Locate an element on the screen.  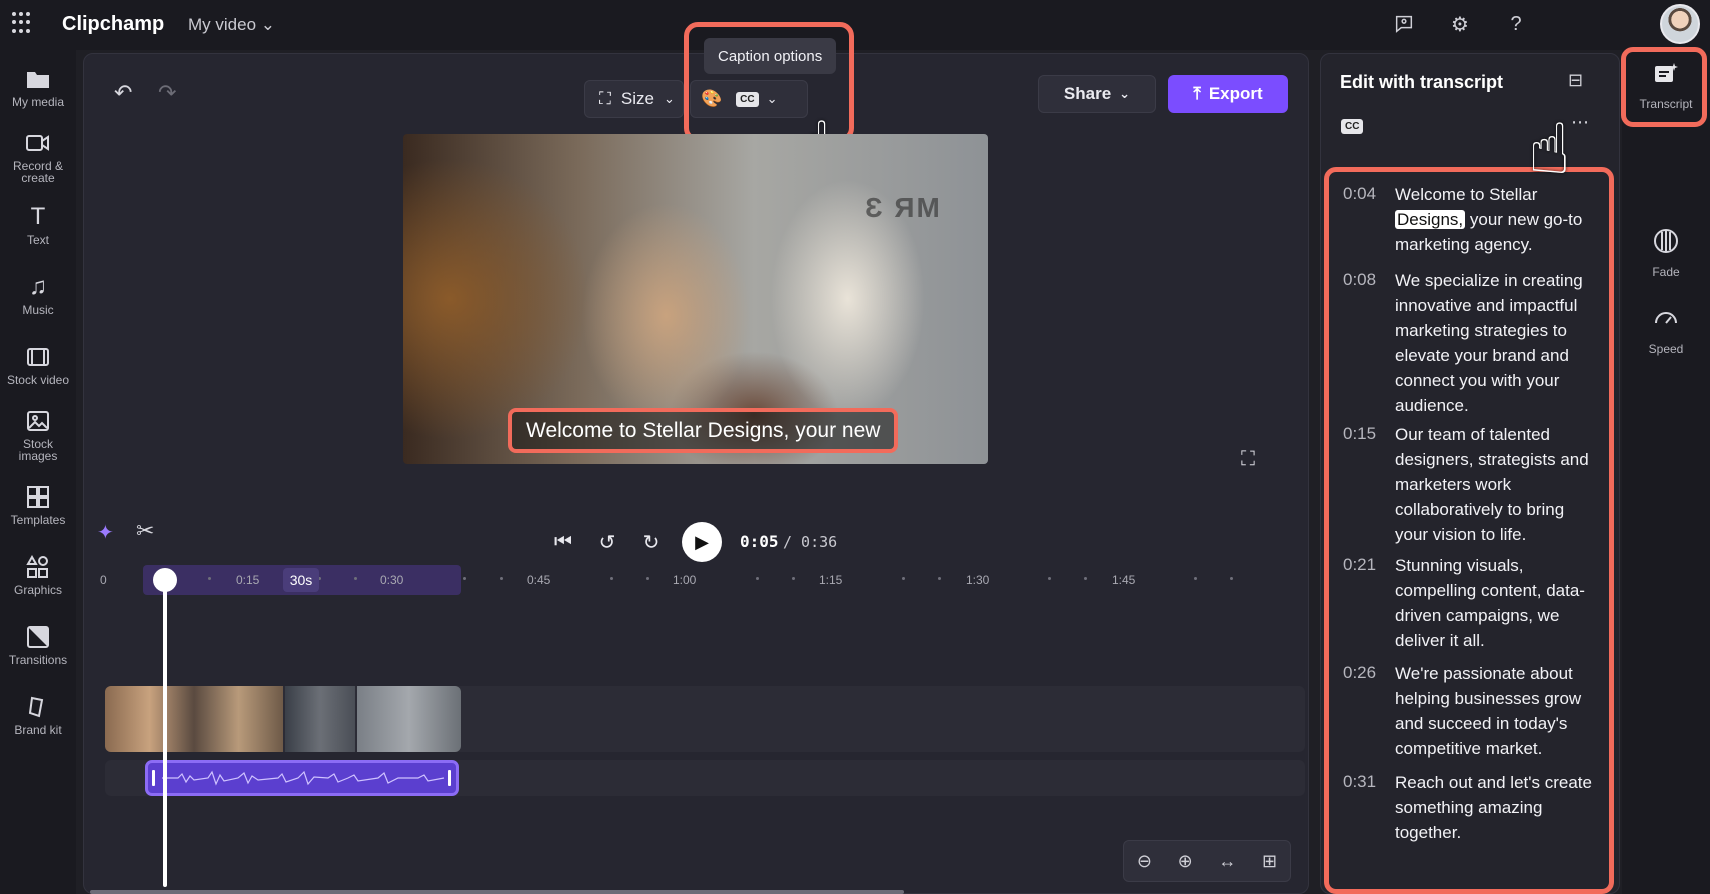
sidebar-item-stock-images: Stock images is located at coordinates (38, 435).